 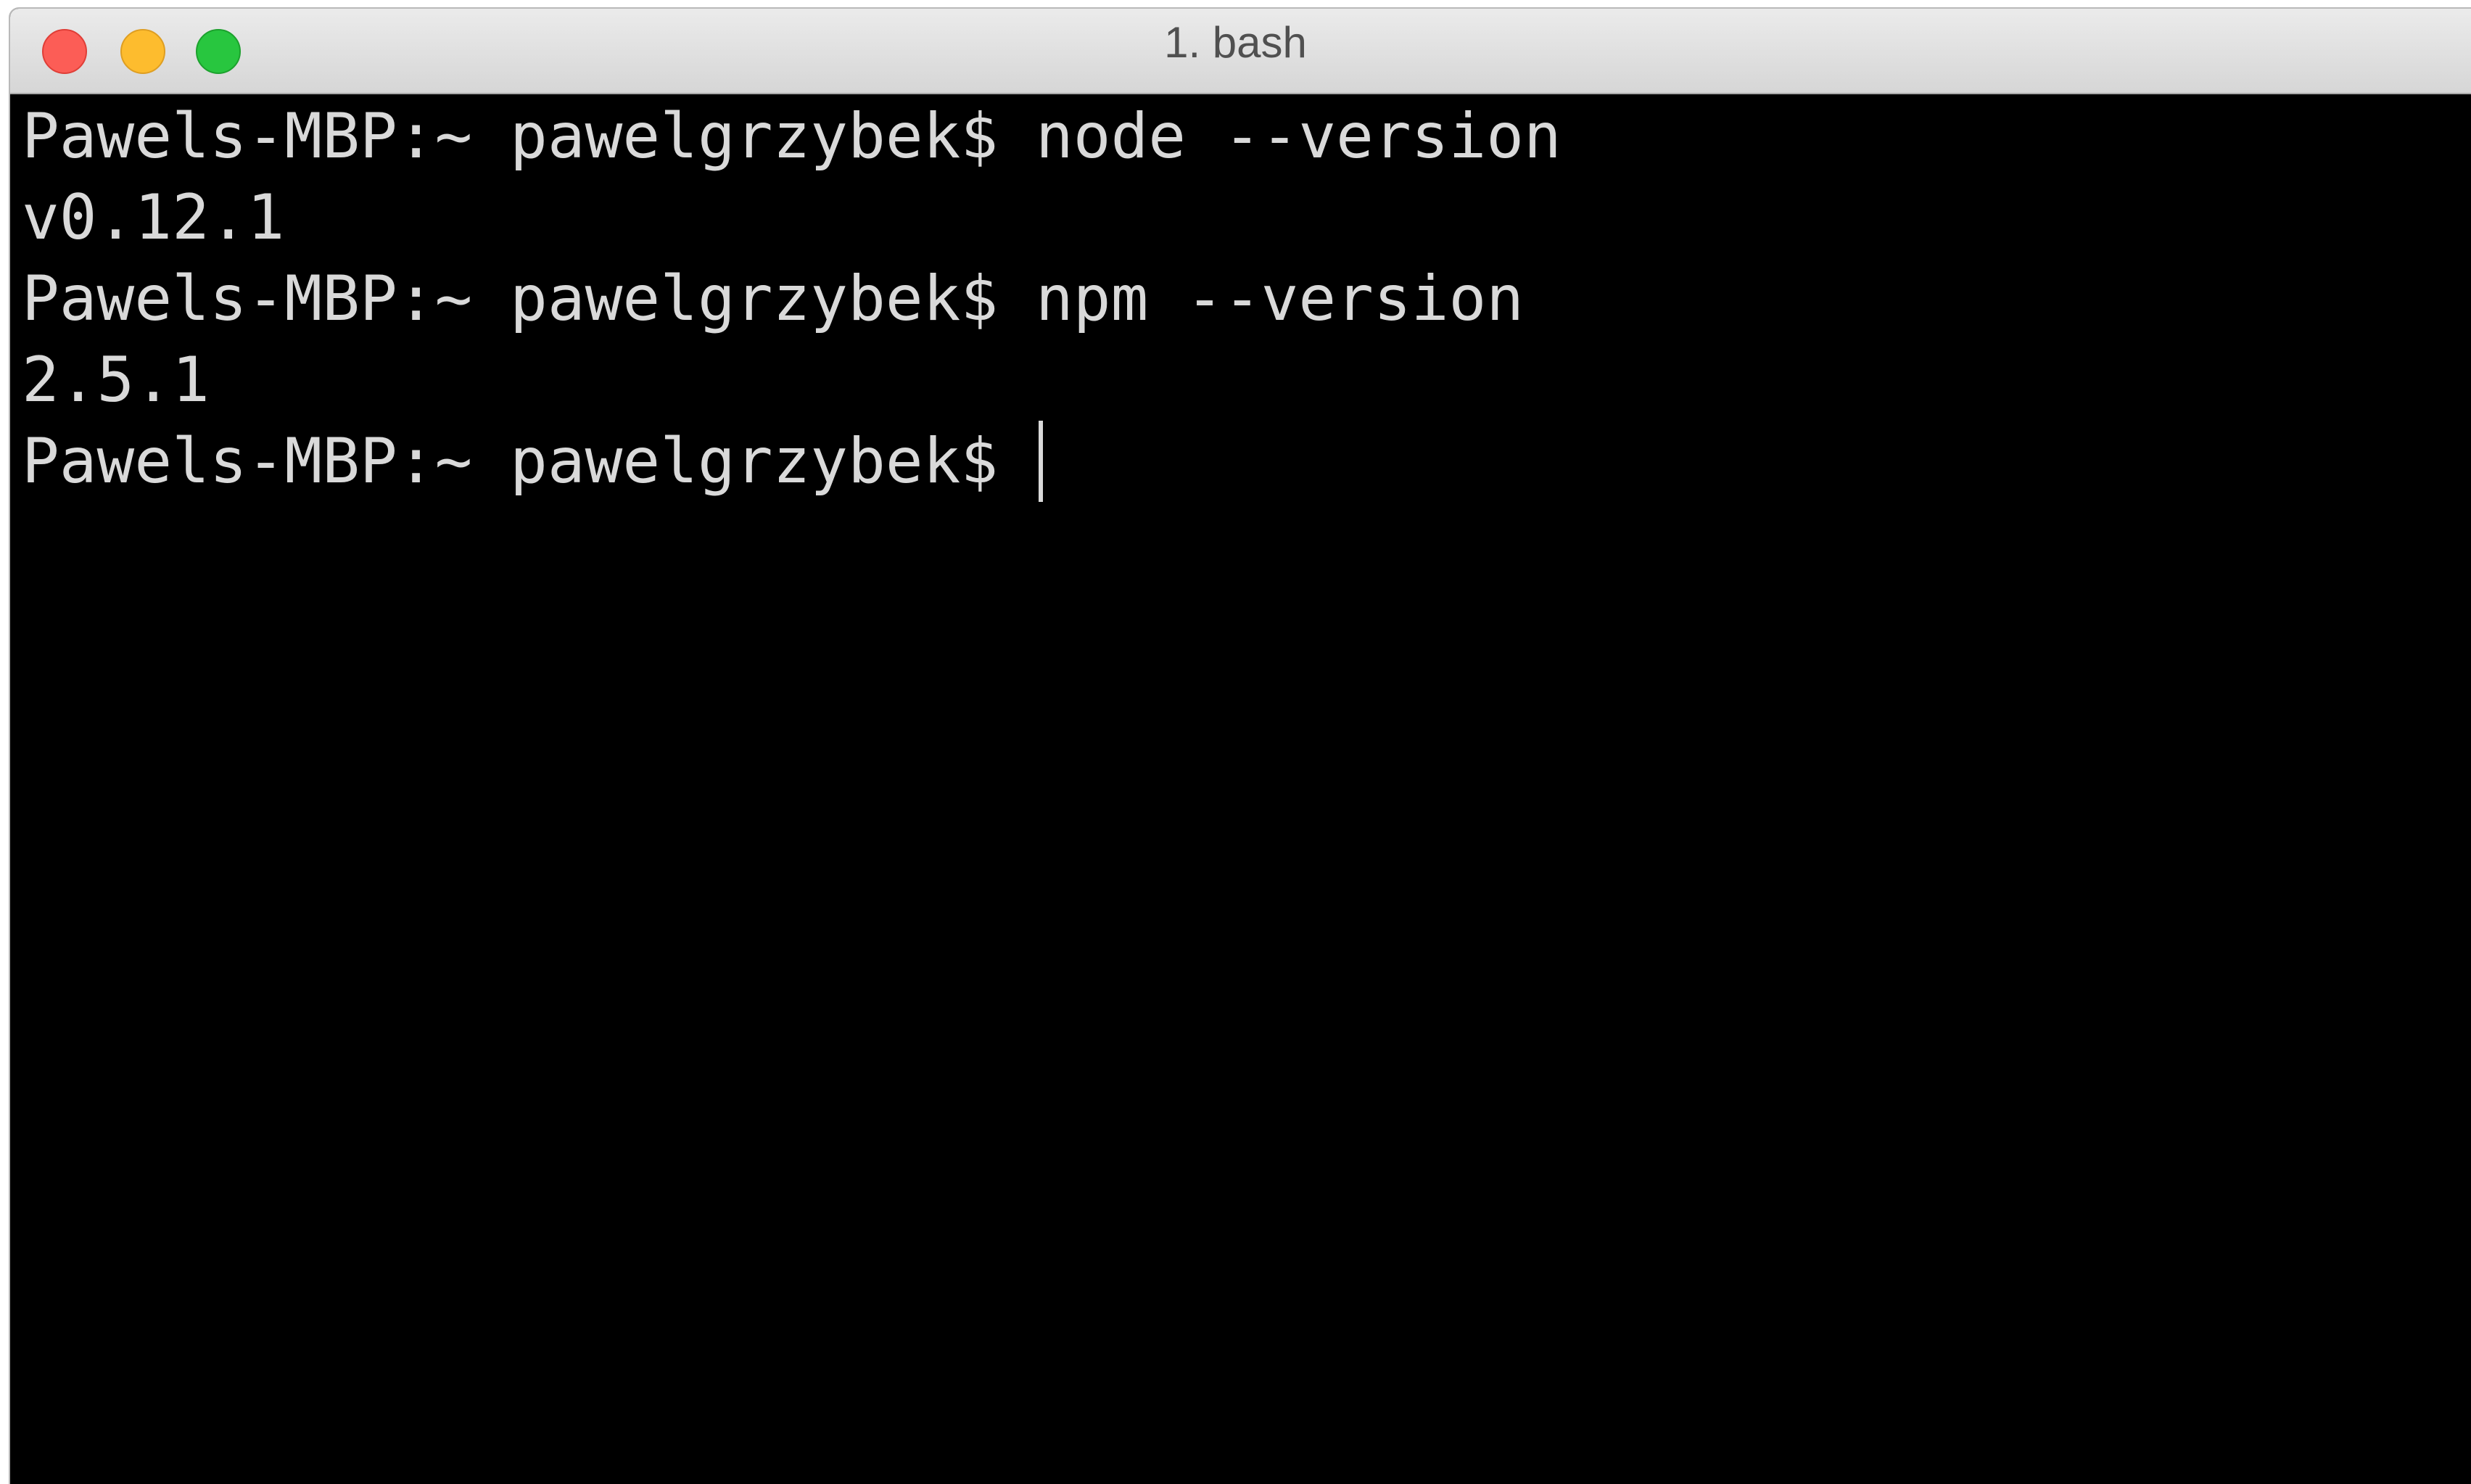 I want to click on terminal-line: 2.5.1, so click(x=116, y=380).